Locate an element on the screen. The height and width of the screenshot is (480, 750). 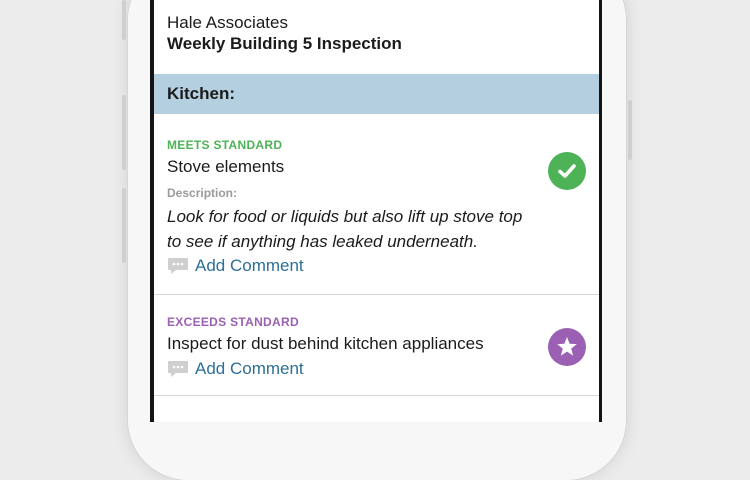
star-icon is located at coordinates (567, 346).